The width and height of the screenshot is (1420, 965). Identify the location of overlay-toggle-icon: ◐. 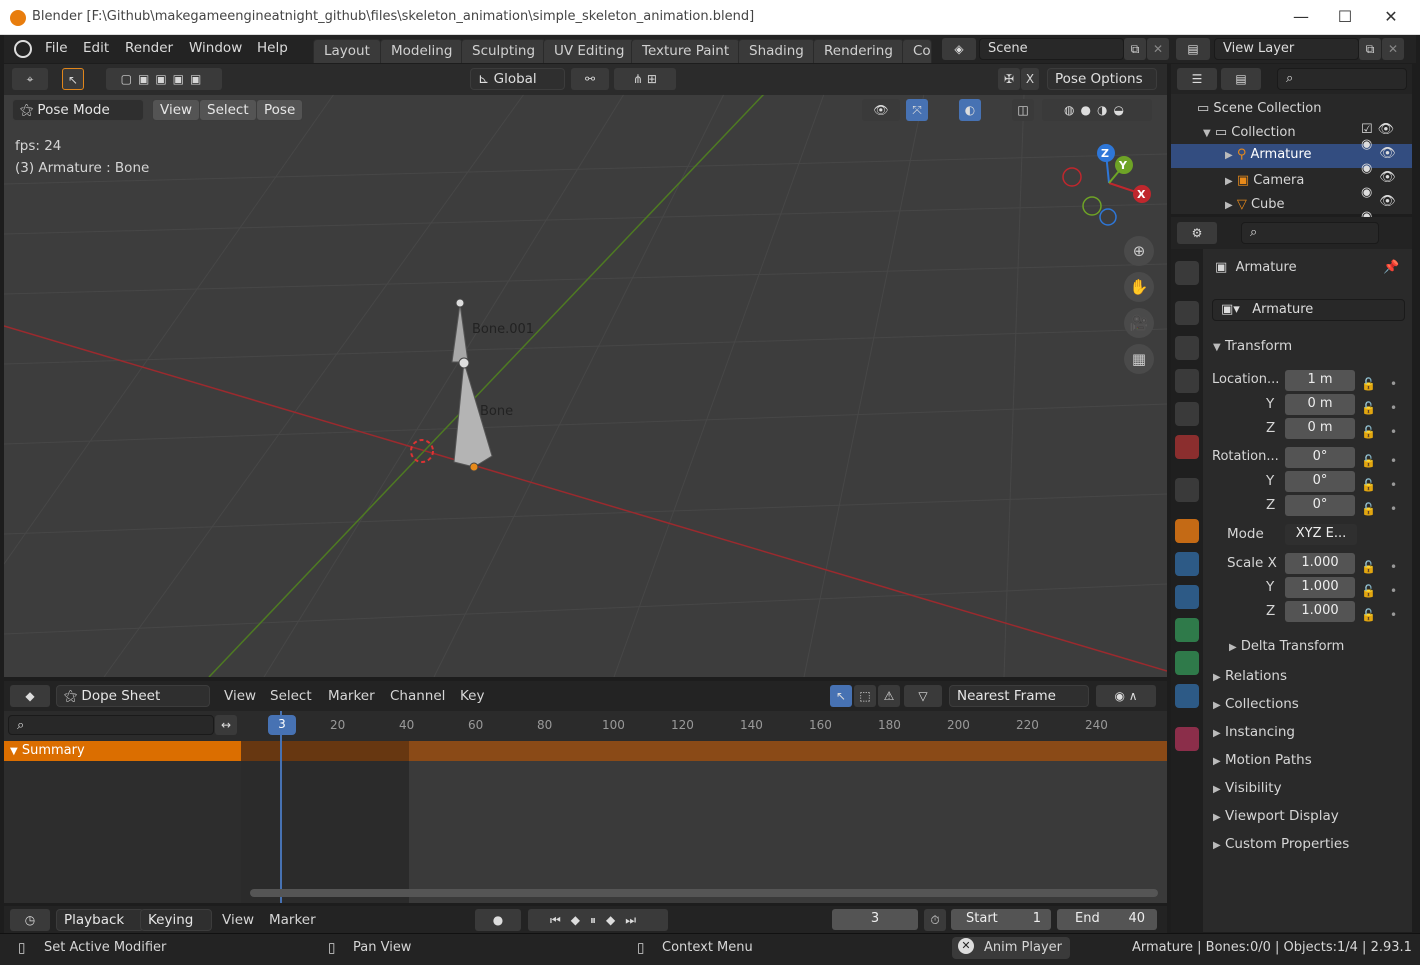
(970, 110).